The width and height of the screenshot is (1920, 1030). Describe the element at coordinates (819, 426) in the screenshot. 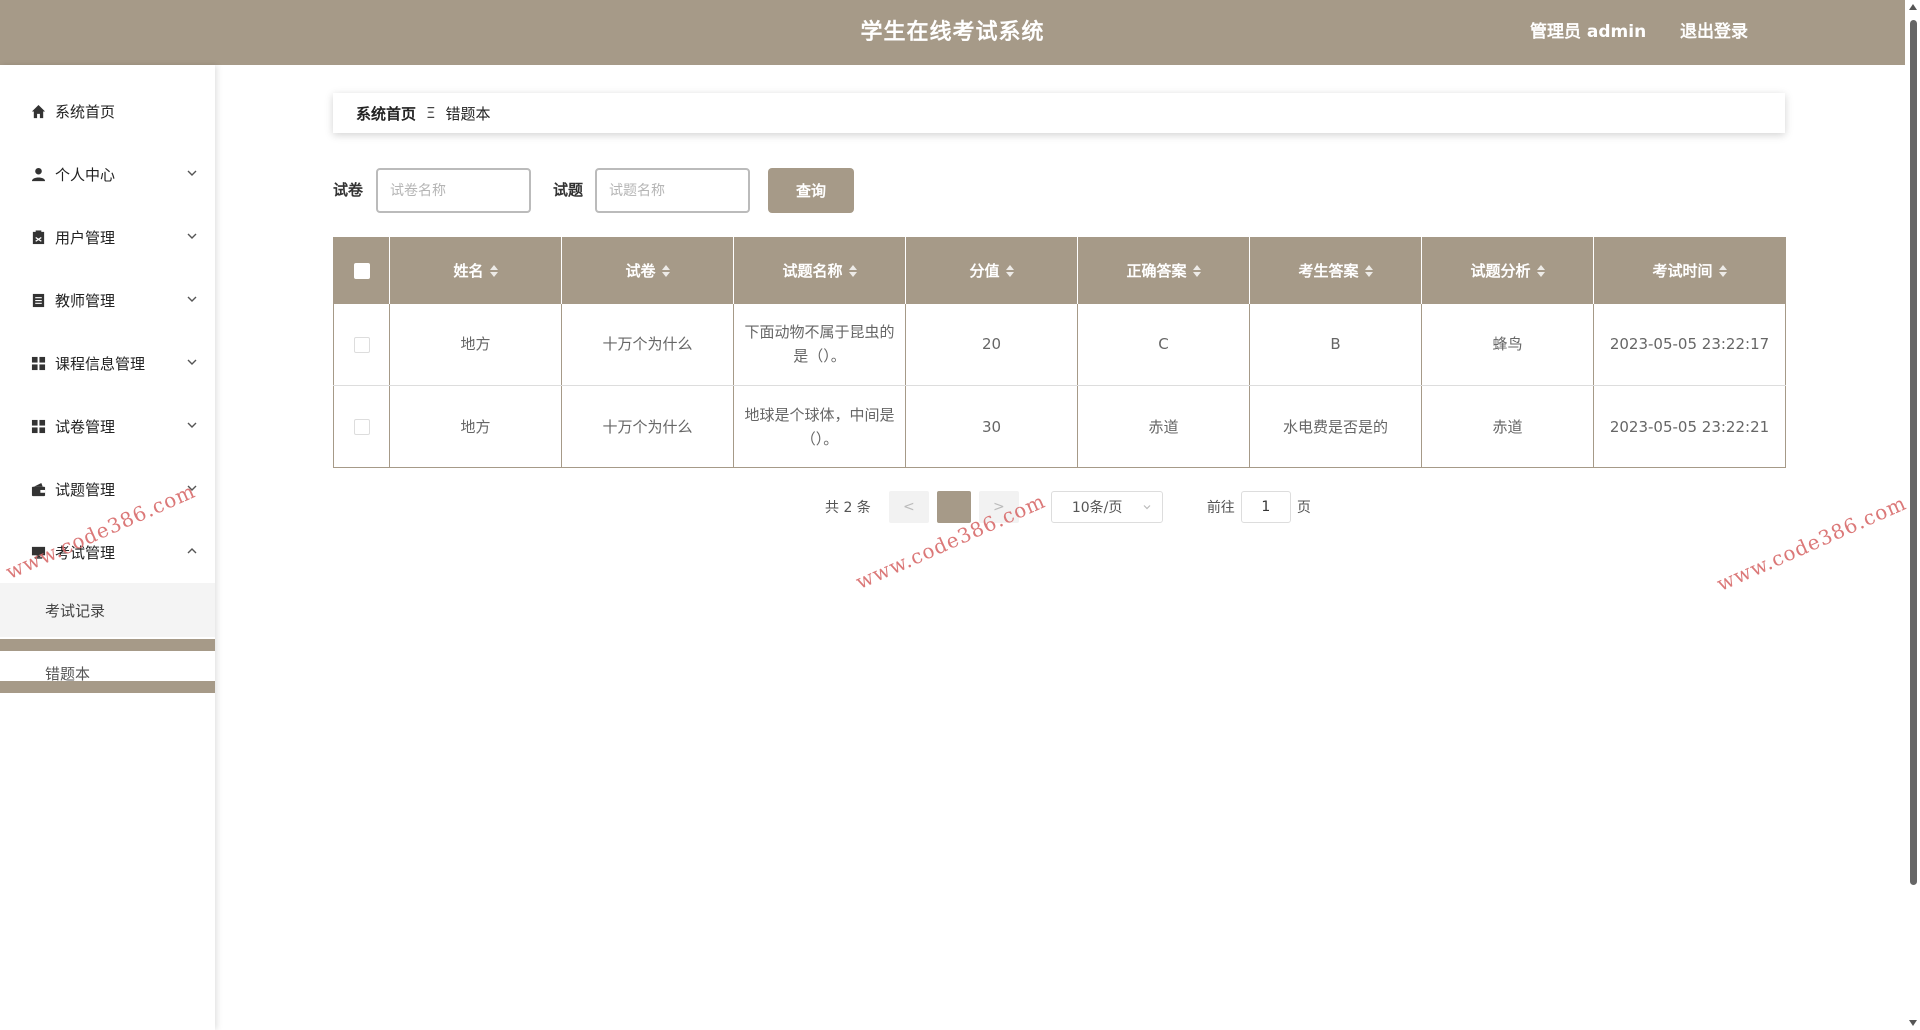

I see `cell-question: 地球是个球体，中间是（）。` at that location.